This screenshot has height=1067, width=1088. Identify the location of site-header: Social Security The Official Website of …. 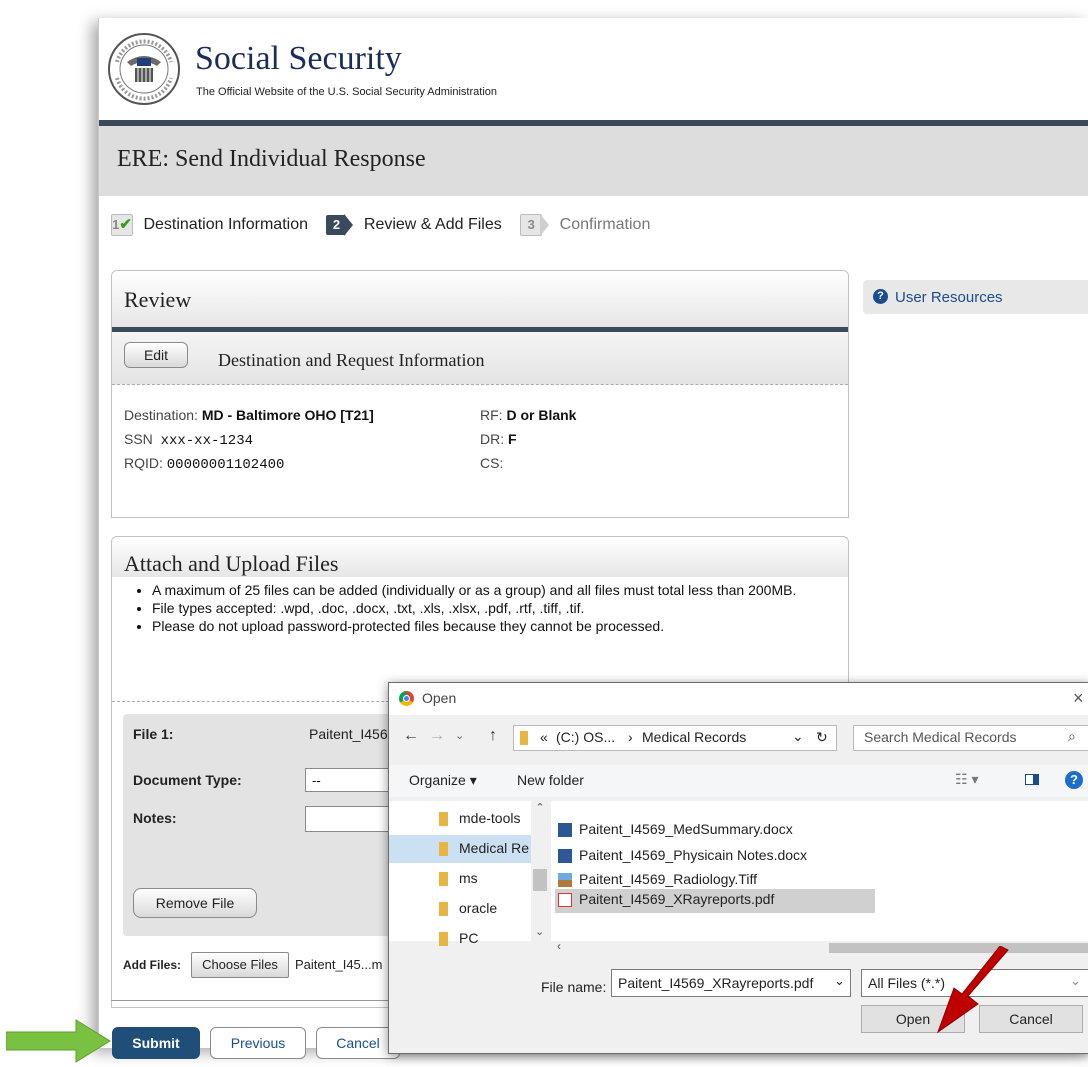
(593, 68).